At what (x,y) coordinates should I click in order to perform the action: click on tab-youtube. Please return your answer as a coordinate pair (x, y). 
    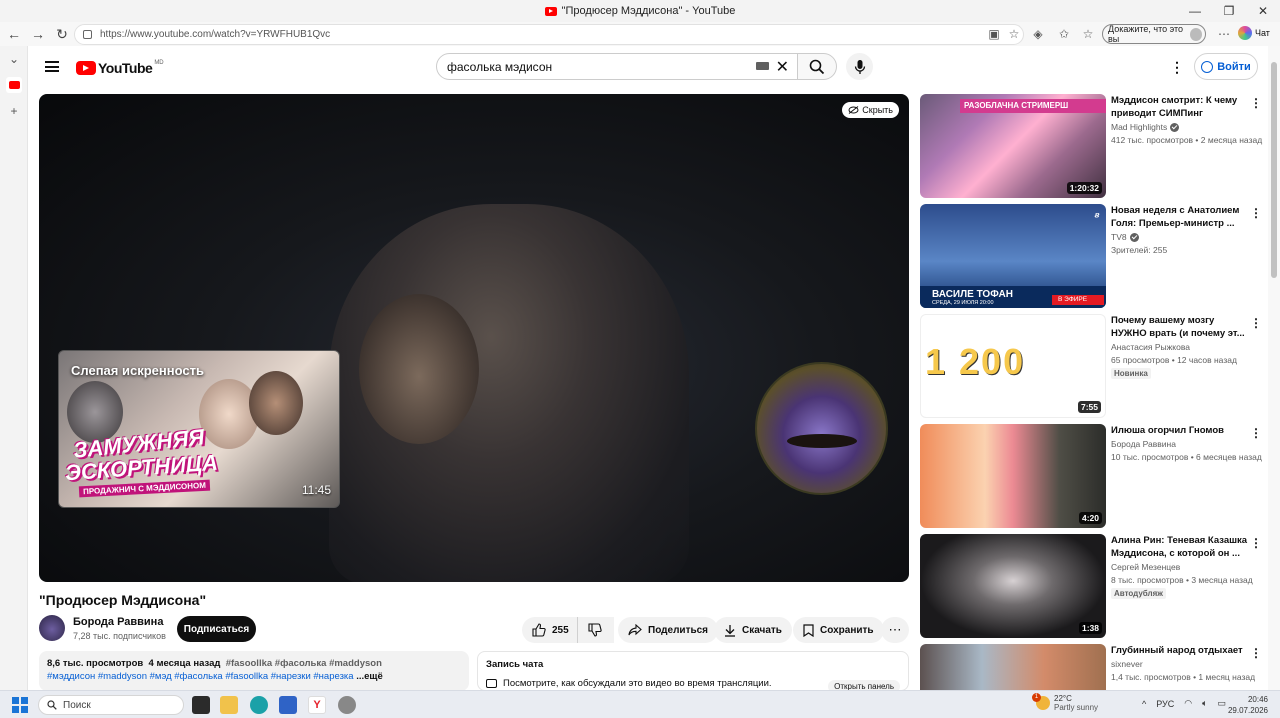
    Looking at the image, I should click on (14, 85).